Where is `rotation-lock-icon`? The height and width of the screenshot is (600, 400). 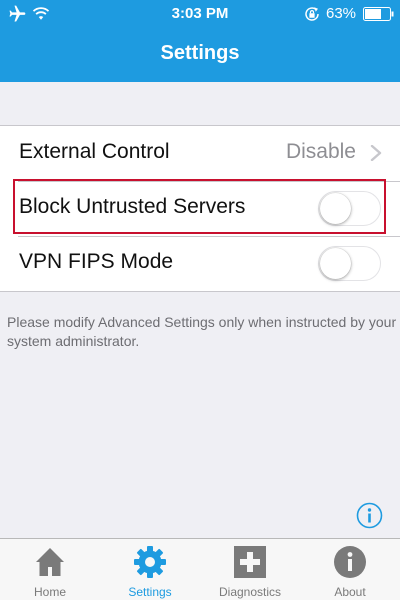 rotation-lock-icon is located at coordinates (312, 14).